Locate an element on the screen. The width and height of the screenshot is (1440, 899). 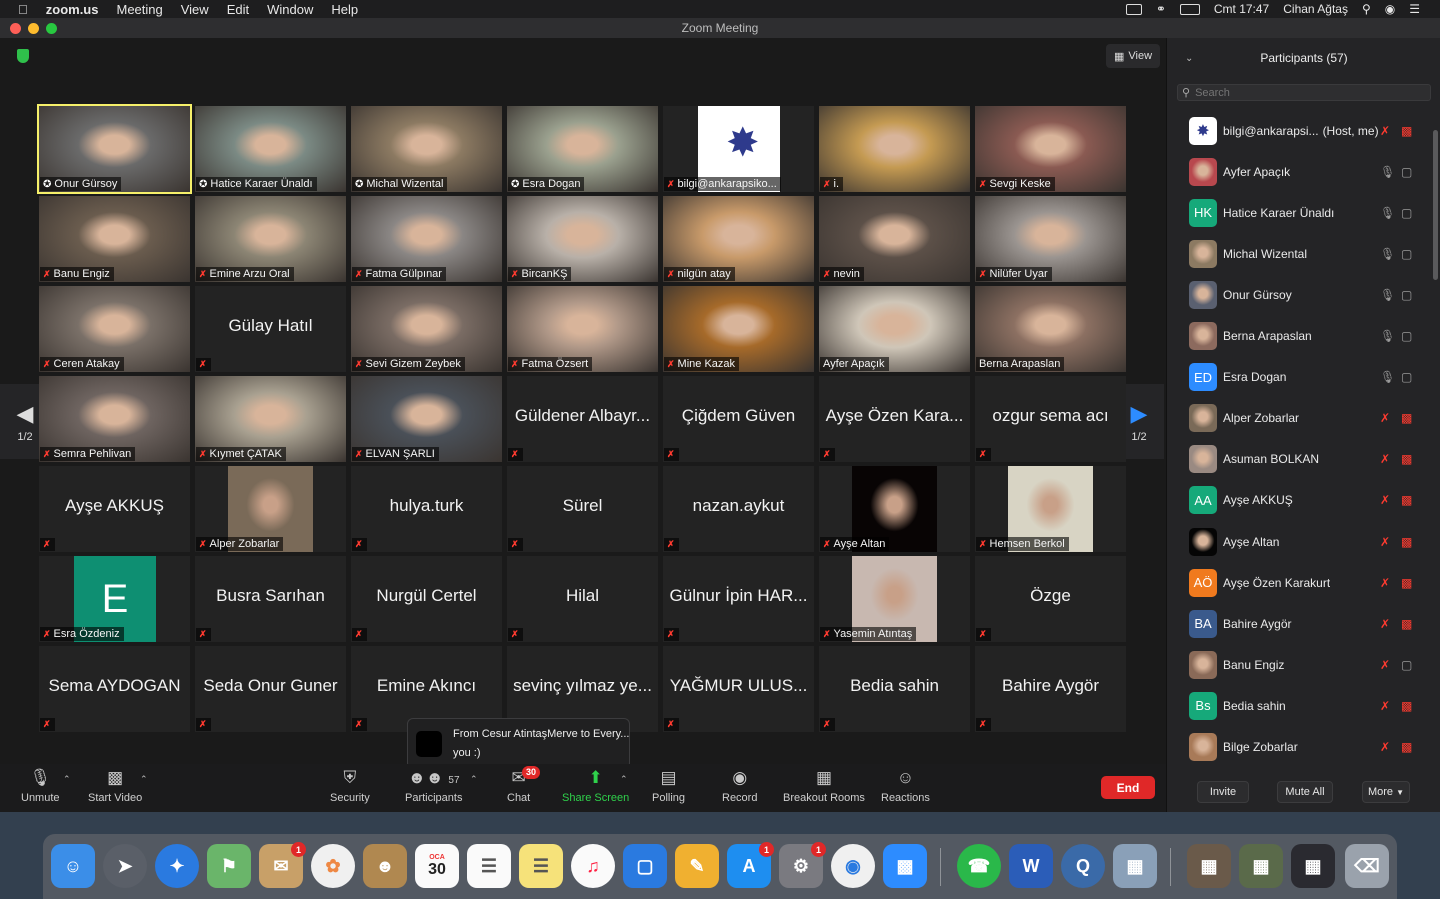
breakout-rooms-button: ▦ Breakout Rooms is located at coordinates (824, 786).